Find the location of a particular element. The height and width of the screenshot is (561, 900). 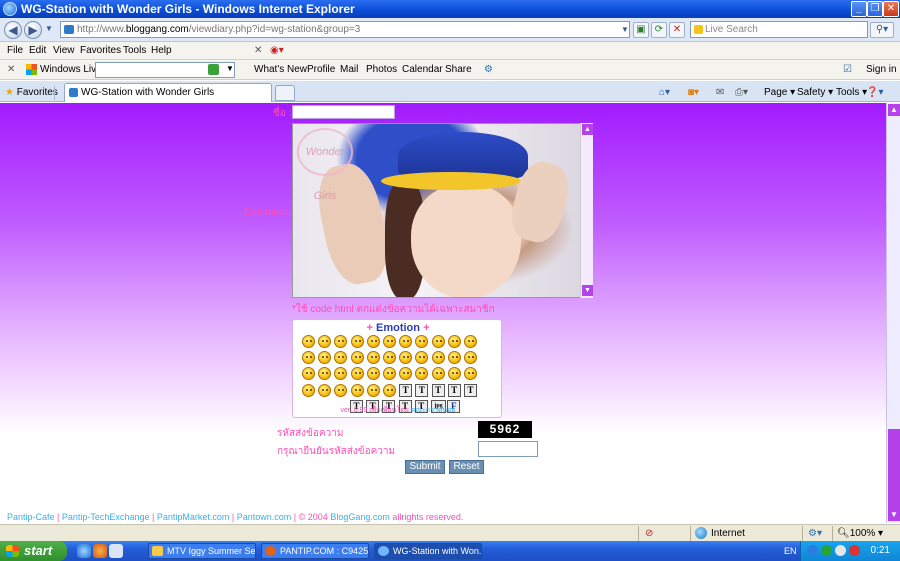

new-tab-button is located at coordinates (285, 93).